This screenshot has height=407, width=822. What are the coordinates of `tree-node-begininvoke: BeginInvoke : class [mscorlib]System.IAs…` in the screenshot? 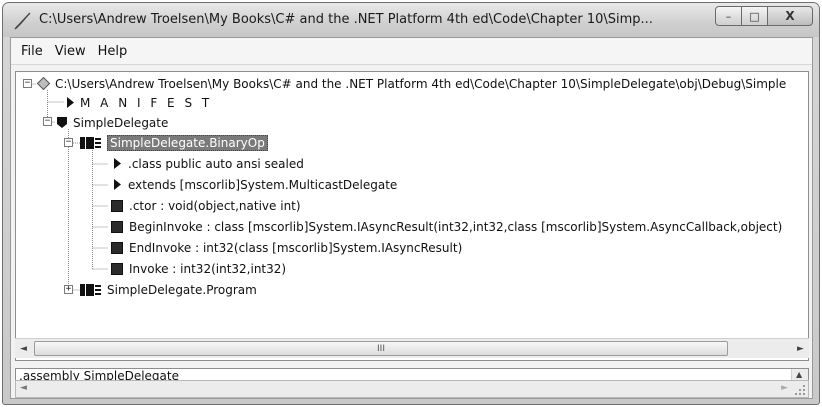 It's located at (446, 226).